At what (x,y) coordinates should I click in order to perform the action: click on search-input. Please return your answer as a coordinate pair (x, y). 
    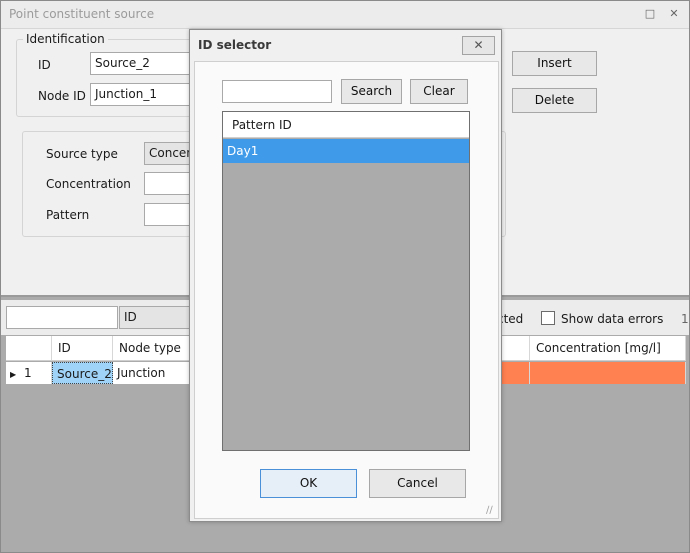
    Looking at the image, I should click on (277, 91).